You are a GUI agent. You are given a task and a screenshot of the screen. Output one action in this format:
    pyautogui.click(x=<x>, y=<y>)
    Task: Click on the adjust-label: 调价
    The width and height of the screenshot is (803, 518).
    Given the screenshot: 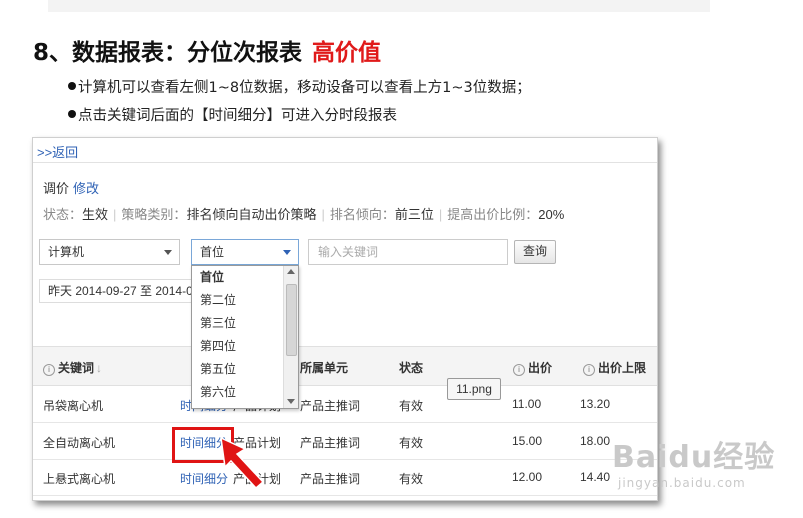 What is the action you would take?
    pyautogui.click(x=56, y=188)
    